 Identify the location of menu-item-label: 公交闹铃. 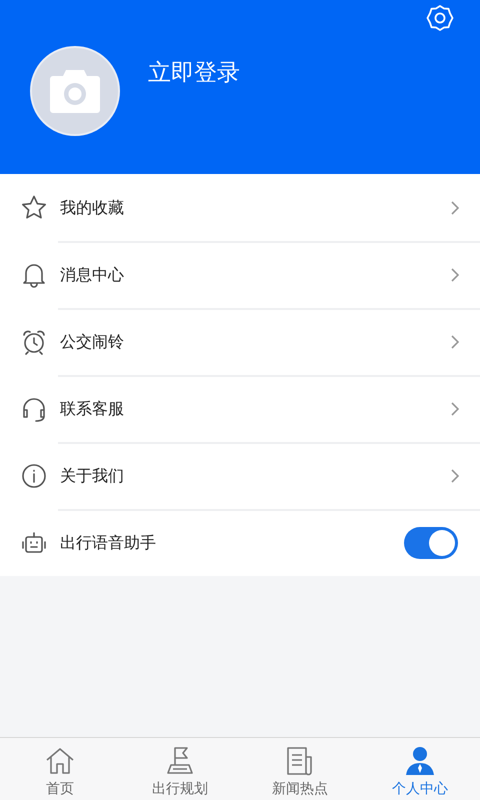
(92, 341).